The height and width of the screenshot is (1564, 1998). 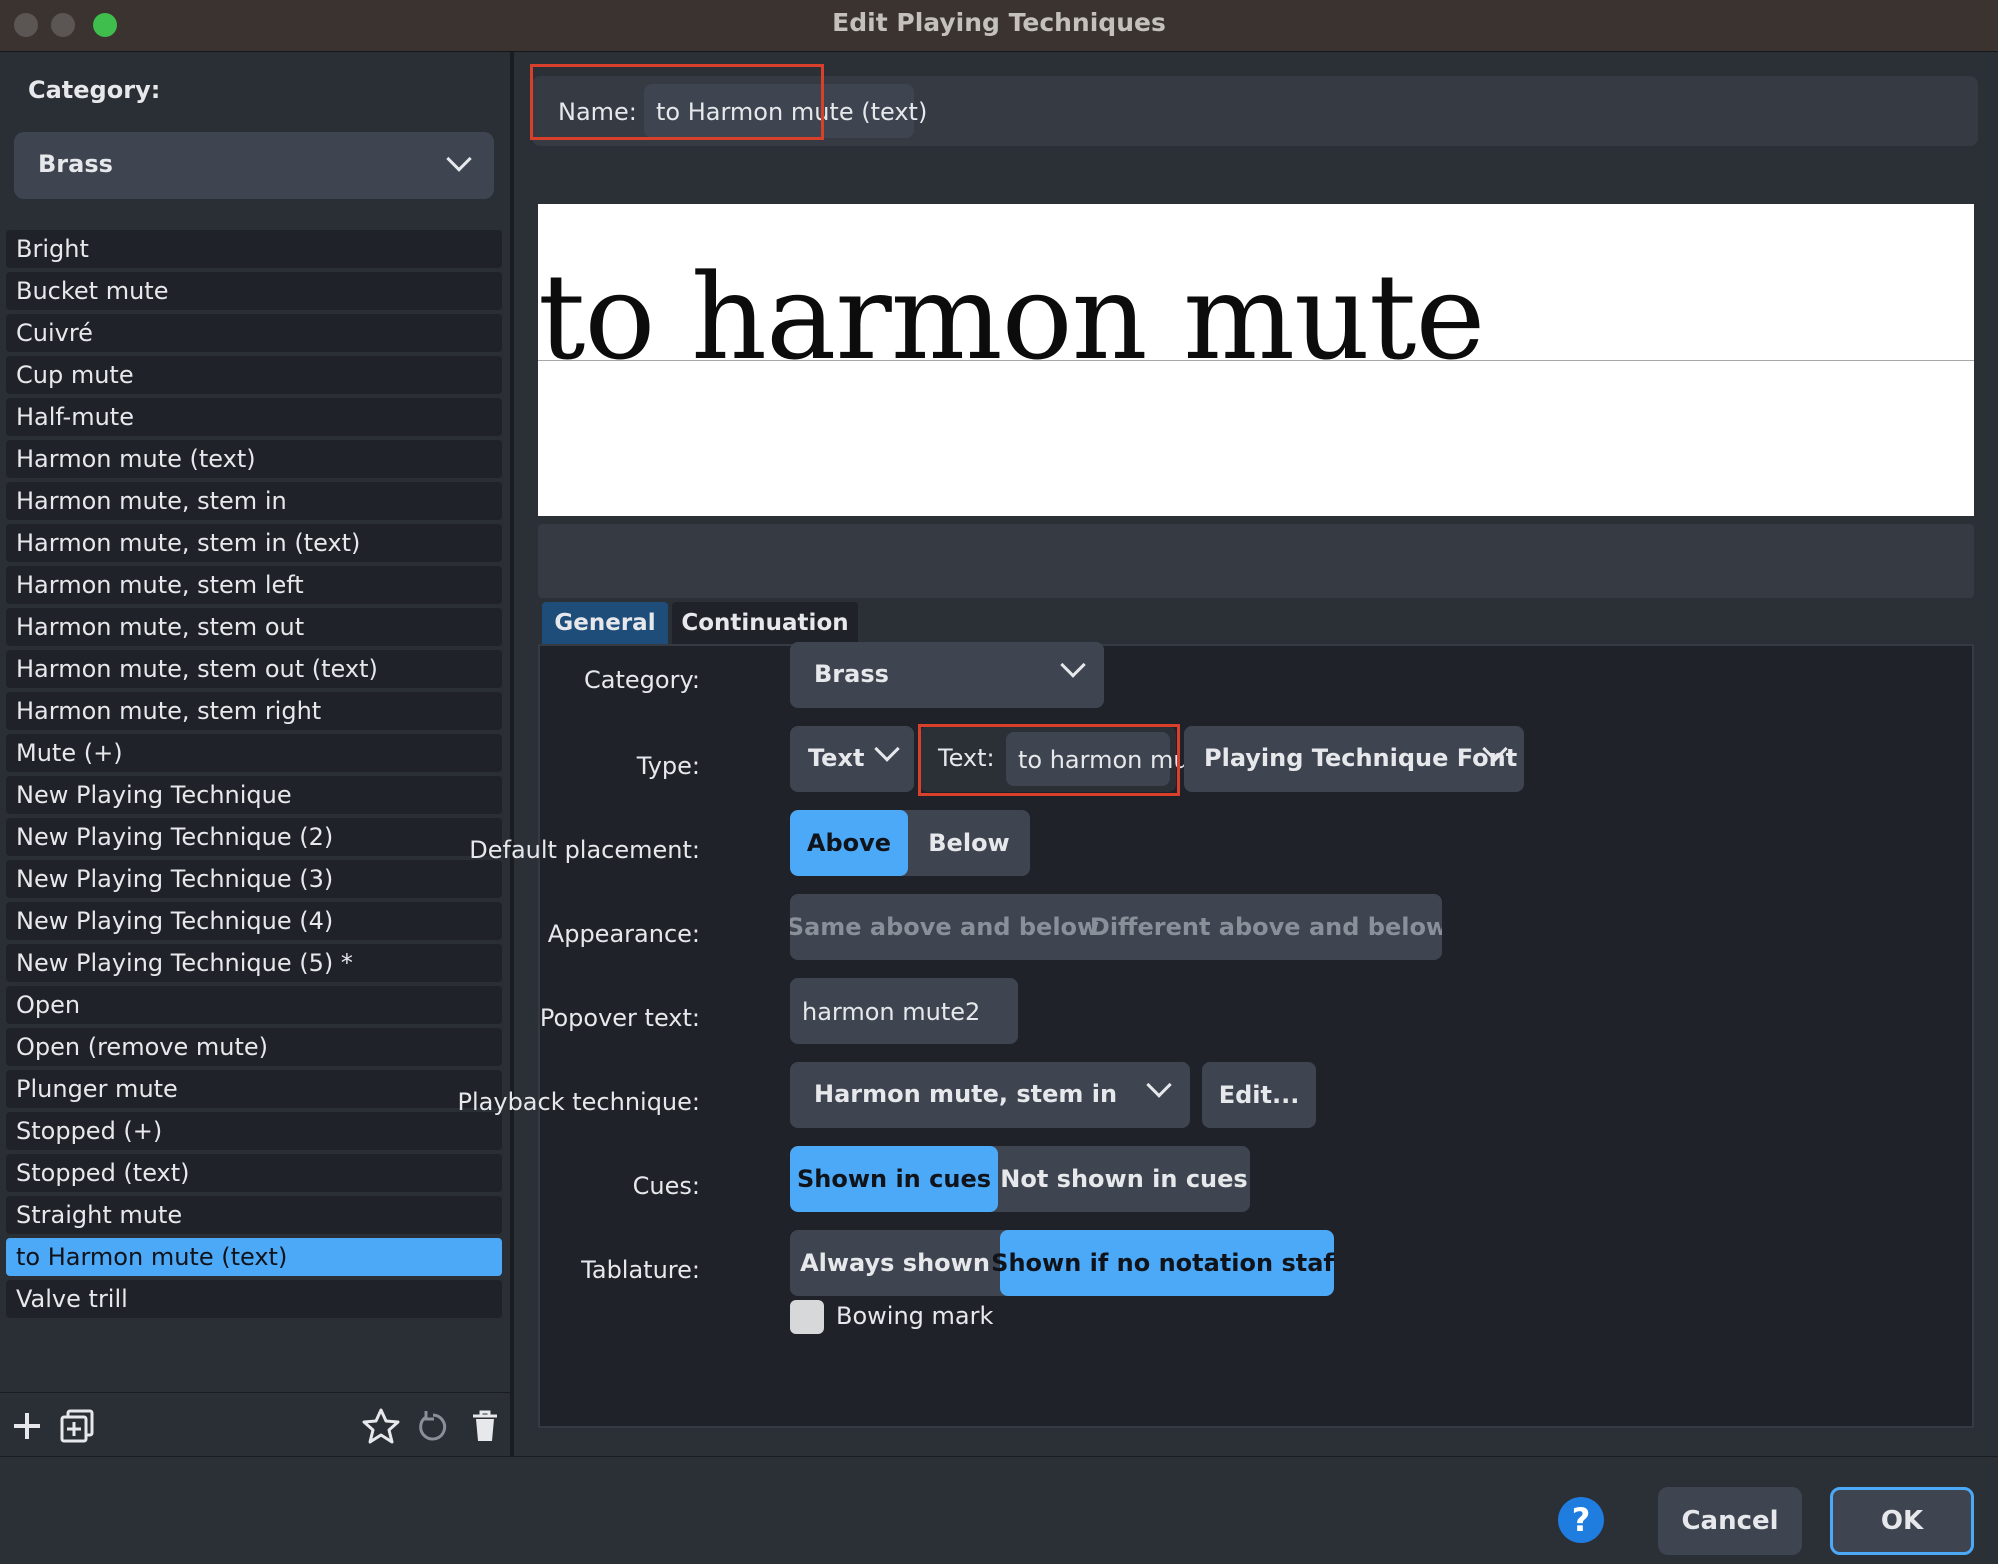 I want to click on category-field-label: Category:, so click(x=642, y=680).